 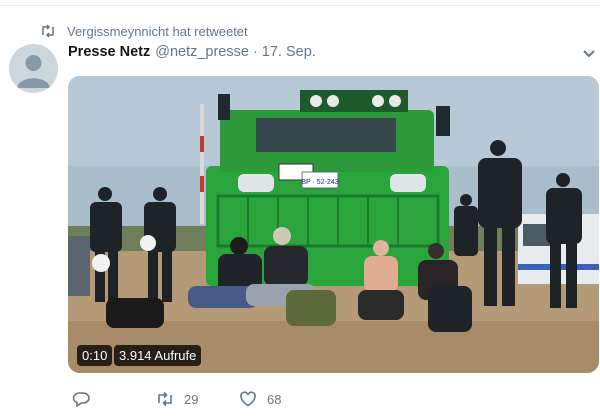 I want to click on default-avatar-icon, so click(x=33, y=71).